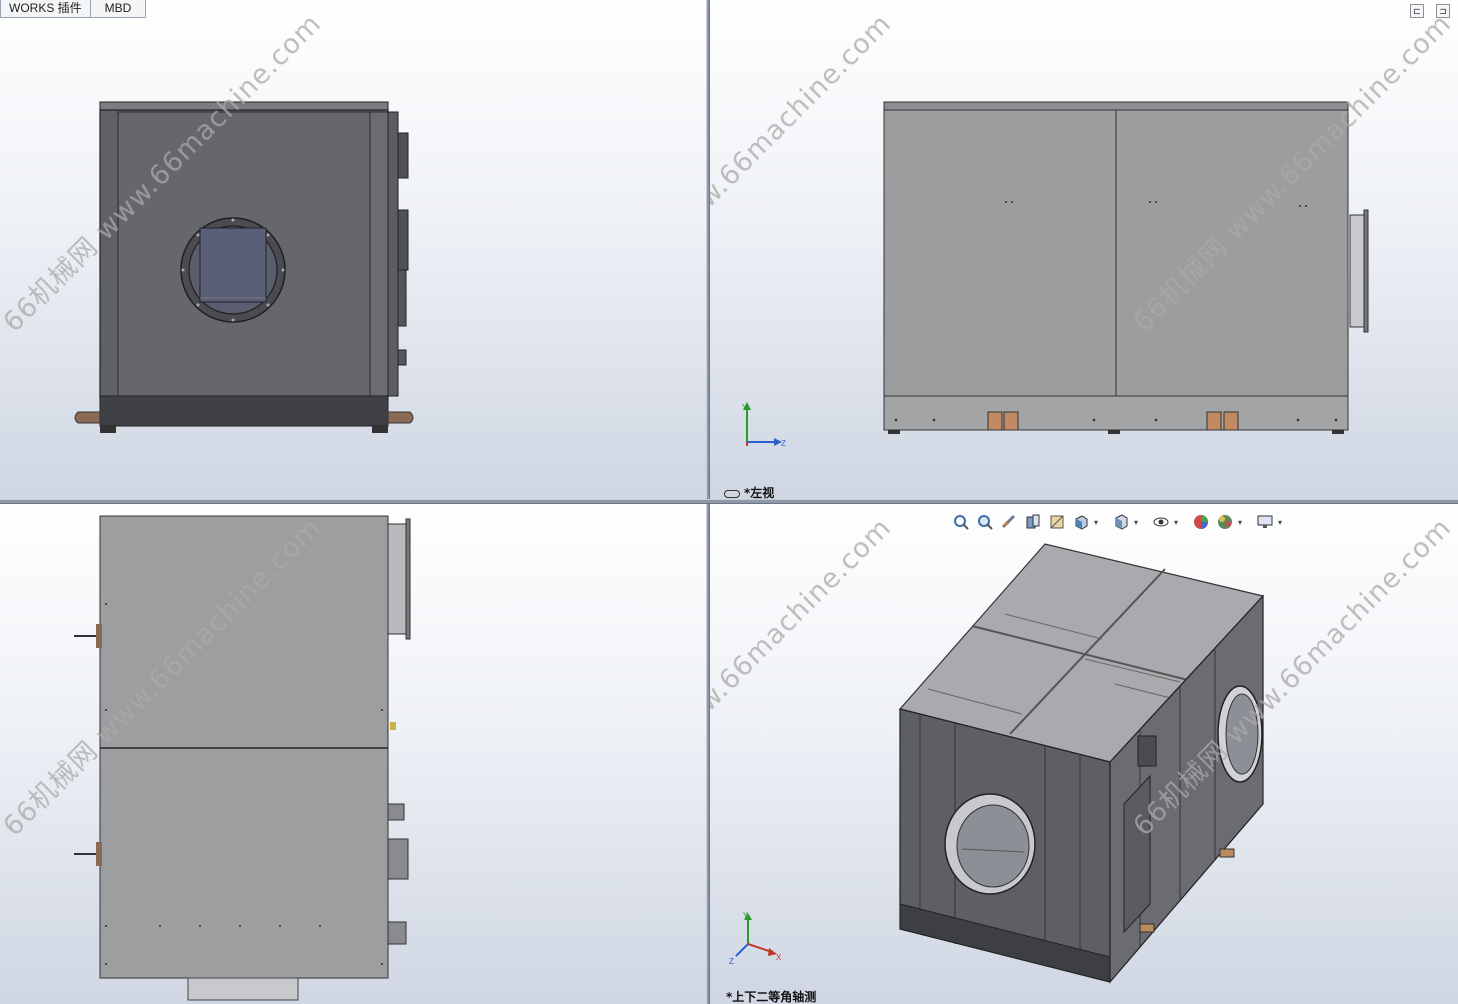 Image resolution: width=1458 pixels, height=1004 pixels. I want to click on section-view-icon, so click(1033, 522).